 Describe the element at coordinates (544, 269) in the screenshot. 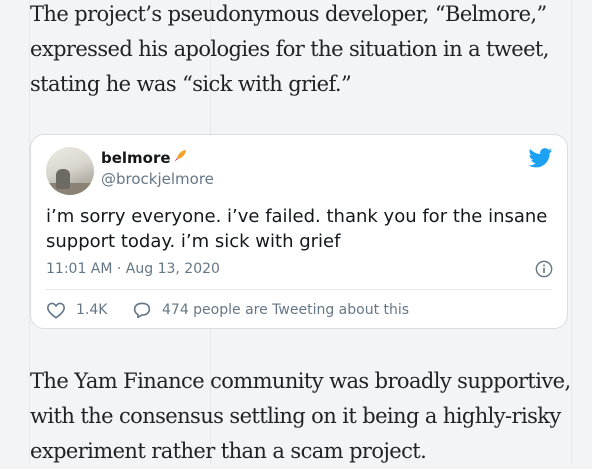

I see `info-icon` at that location.